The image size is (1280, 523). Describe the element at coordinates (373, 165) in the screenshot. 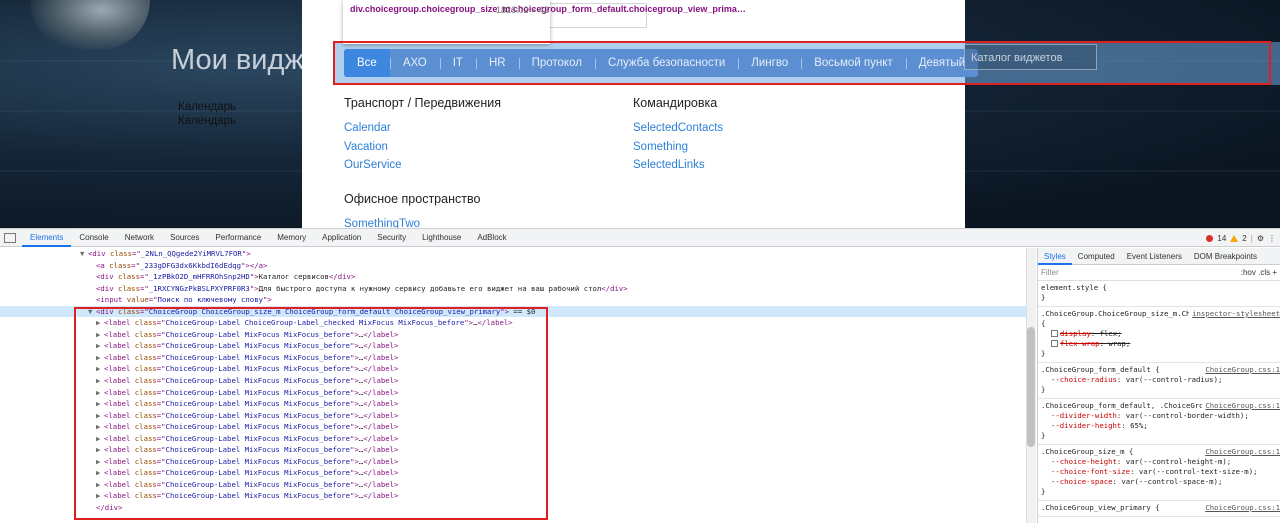

I see `service-link: OurService` at that location.